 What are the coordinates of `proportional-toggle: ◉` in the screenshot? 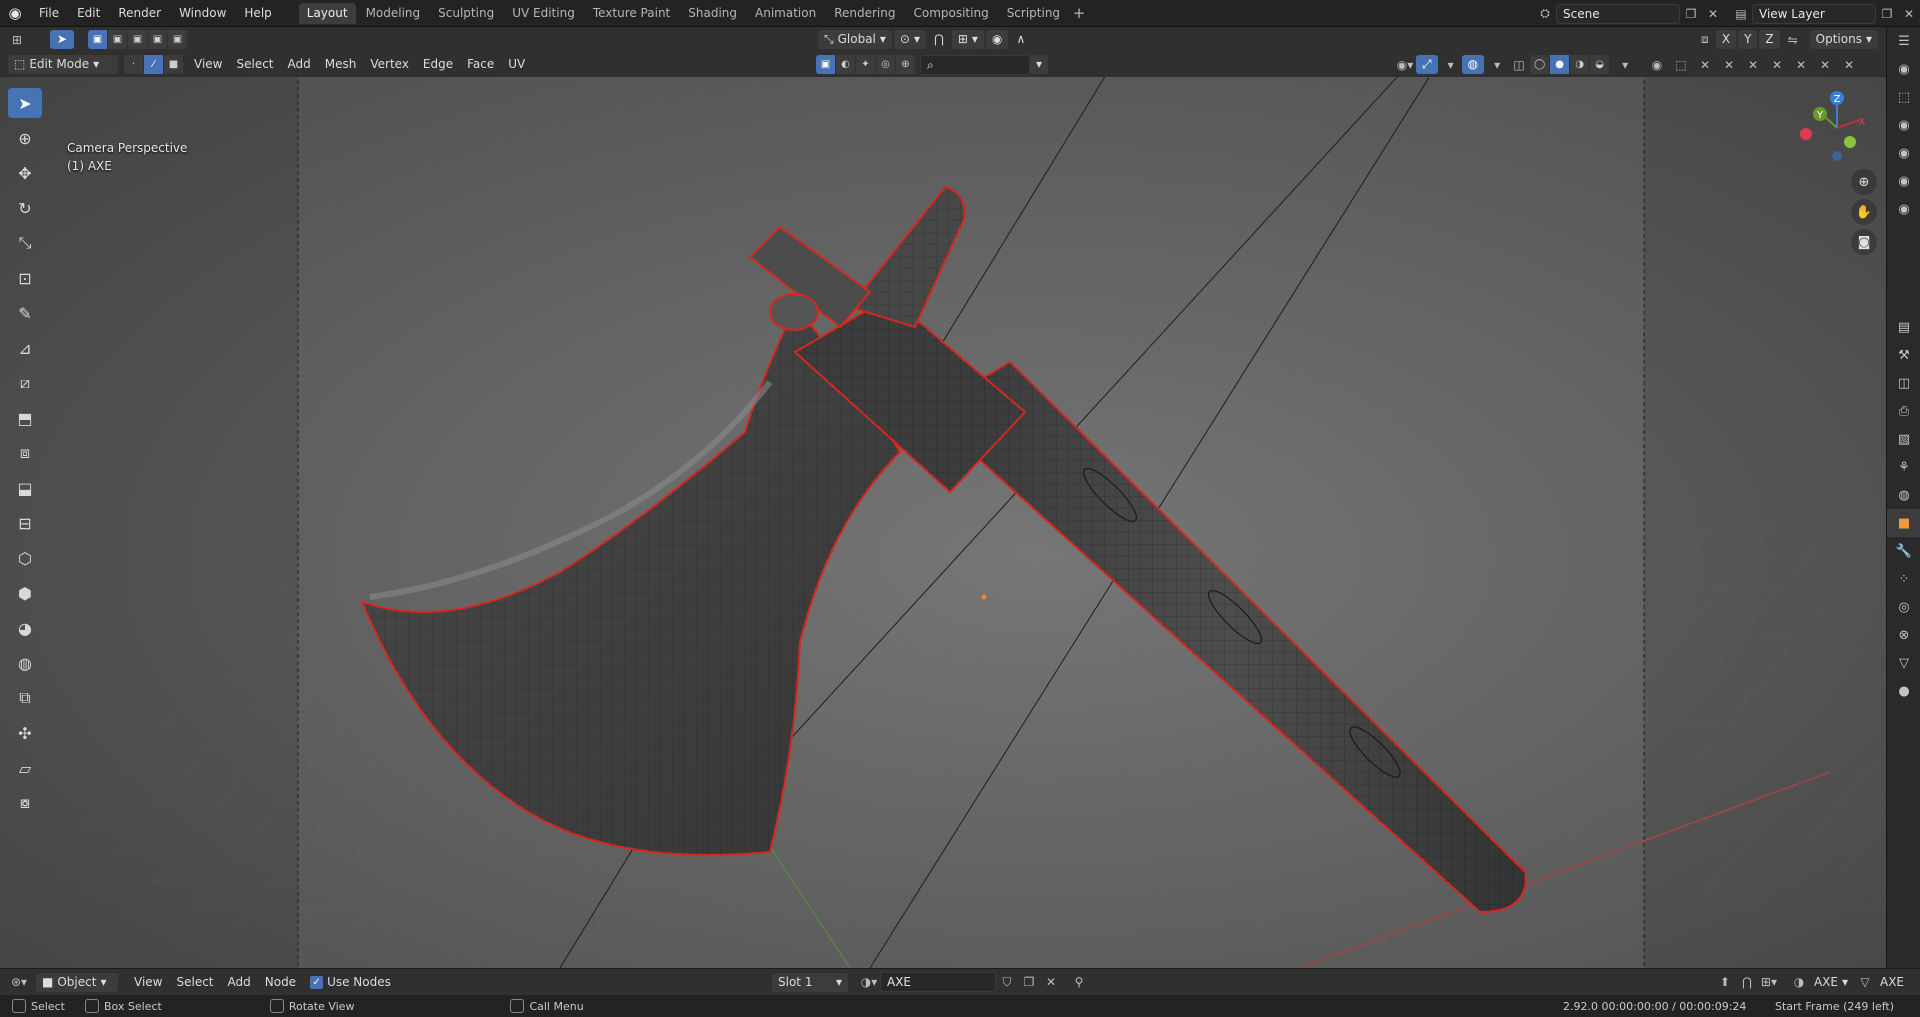 It's located at (997, 39).